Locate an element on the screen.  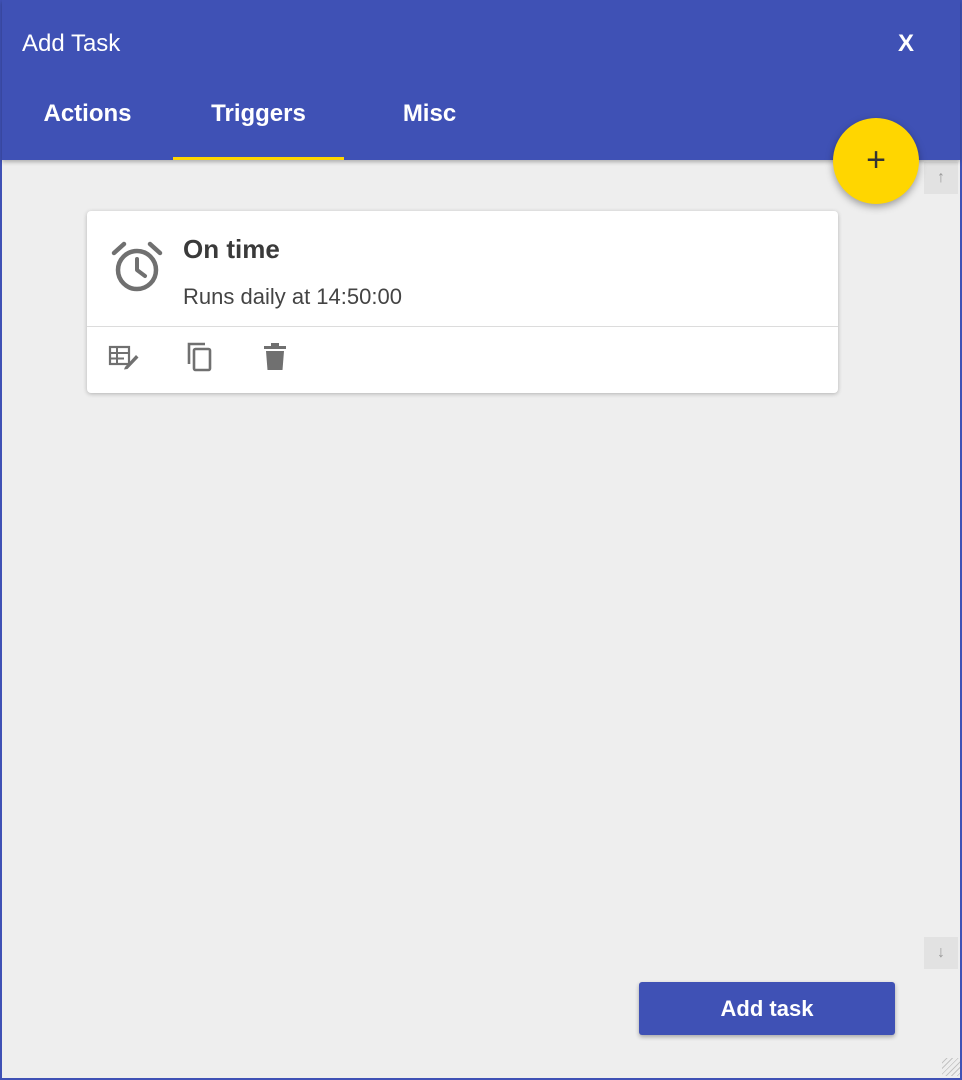
arrow-up-icon: ↑ is located at coordinates (941, 177).